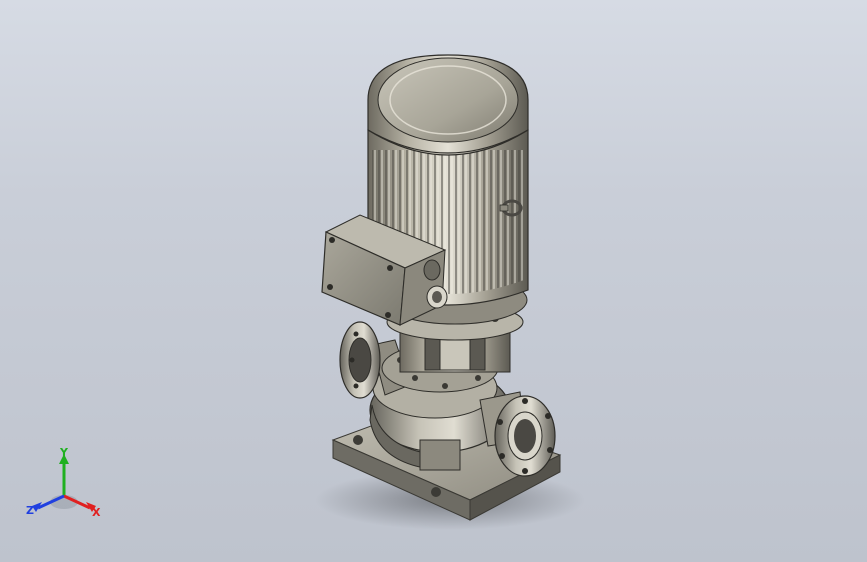  What do you see at coordinates (448, 105) in the screenshot?
I see `motor-fan-cover` at bounding box center [448, 105].